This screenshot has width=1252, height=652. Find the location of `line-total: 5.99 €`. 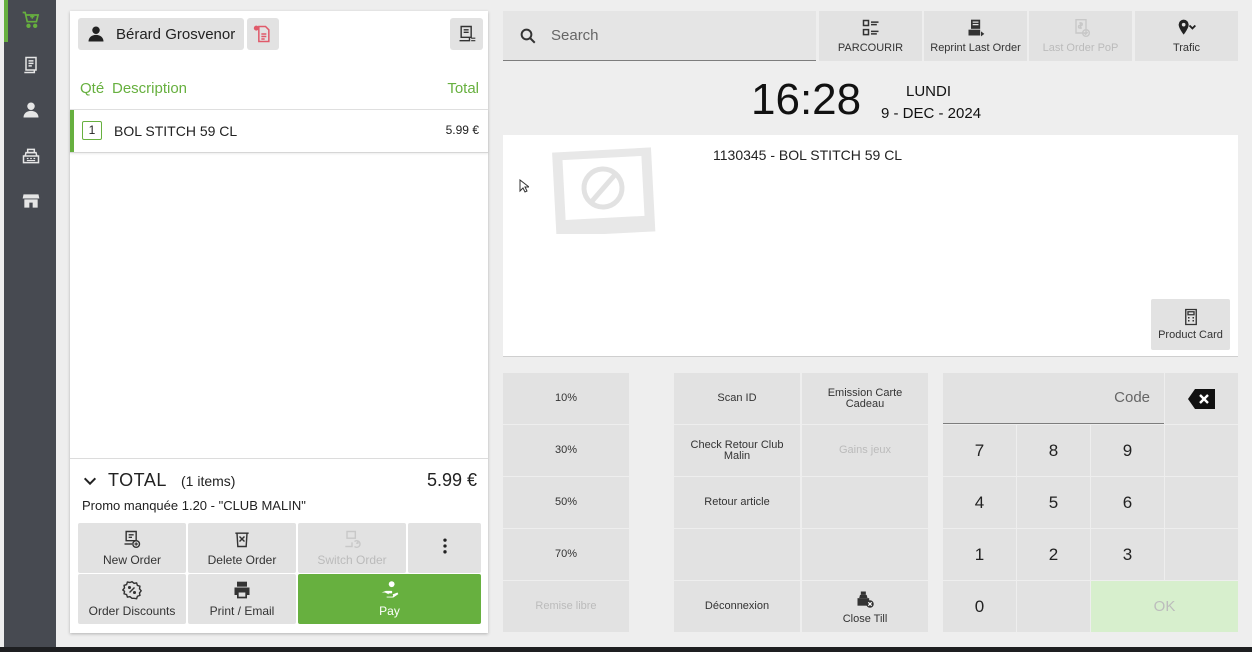

line-total: 5.99 € is located at coordinates (462, 130).